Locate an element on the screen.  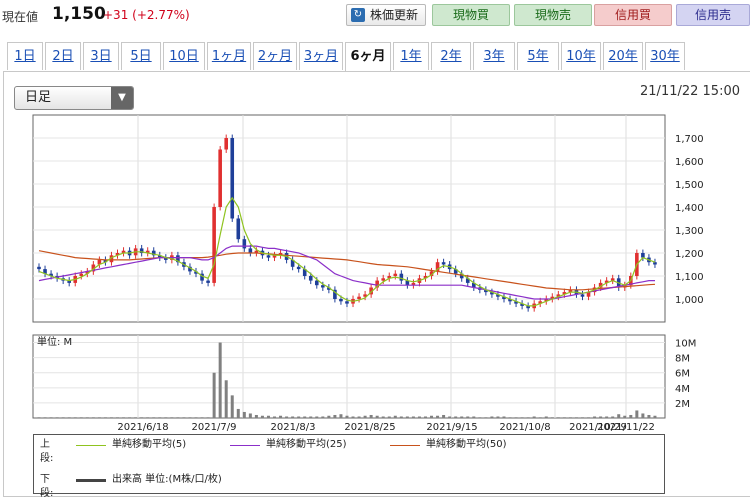
legend-volume-label: 出来高 単位:(M株/口/枚) is located at coordinates (167, 479).